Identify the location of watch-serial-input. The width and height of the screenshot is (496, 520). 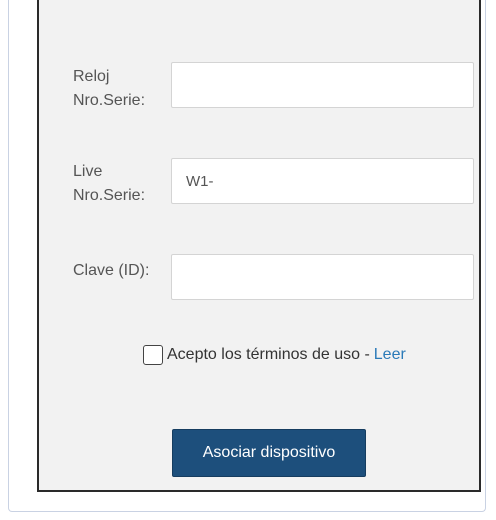
(322, 85).